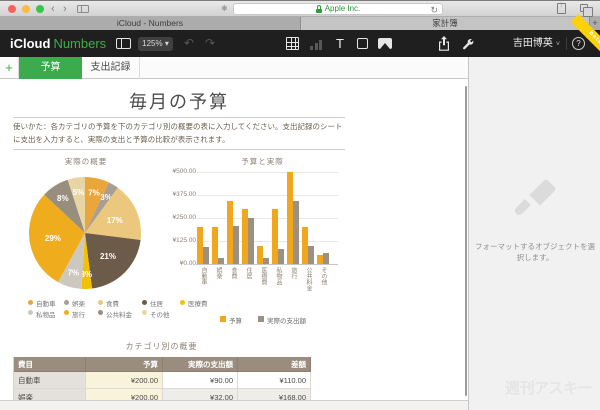 The height and width of the screenshot is (410, 600). I want to click on sheet-tab-expenses: 支出記録, so click(111, 68).